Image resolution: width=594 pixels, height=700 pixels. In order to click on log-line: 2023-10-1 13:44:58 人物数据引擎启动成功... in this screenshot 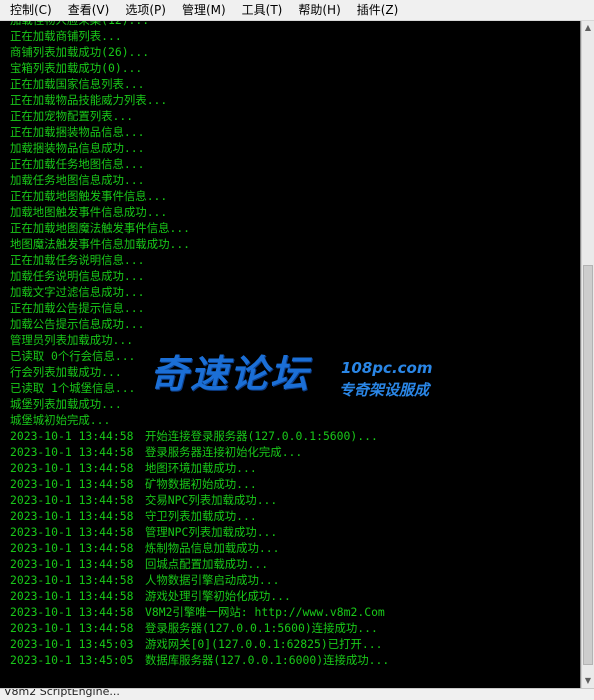, I will do `click(199, 580)`.